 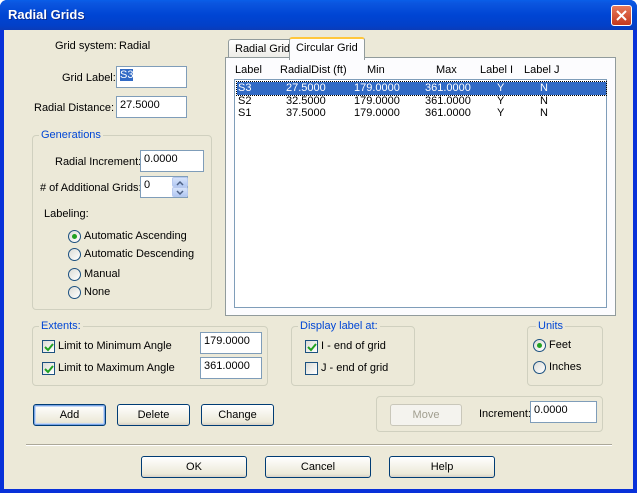 I want to click on delete-button: Delete, so click(x=153, y=415).